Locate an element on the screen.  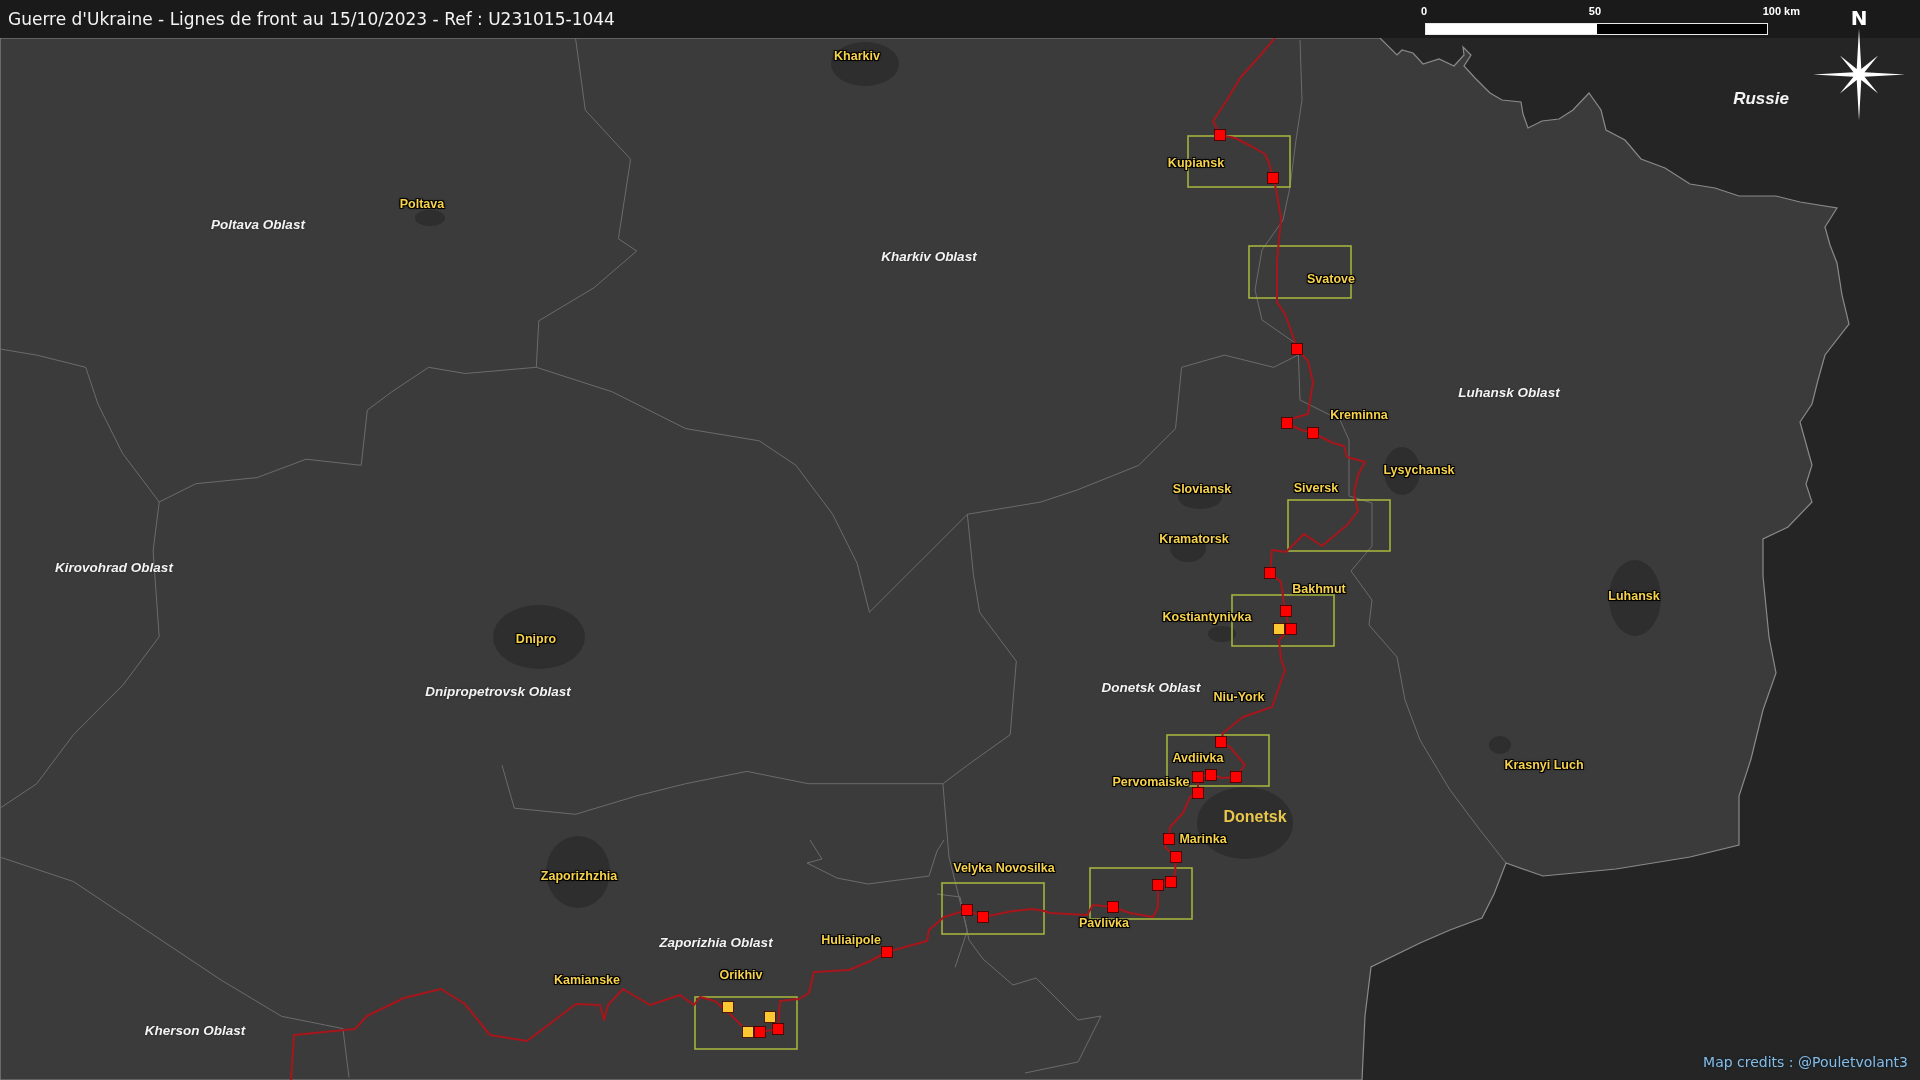
city-label: Svatove is located at coordinates (1331, 279).